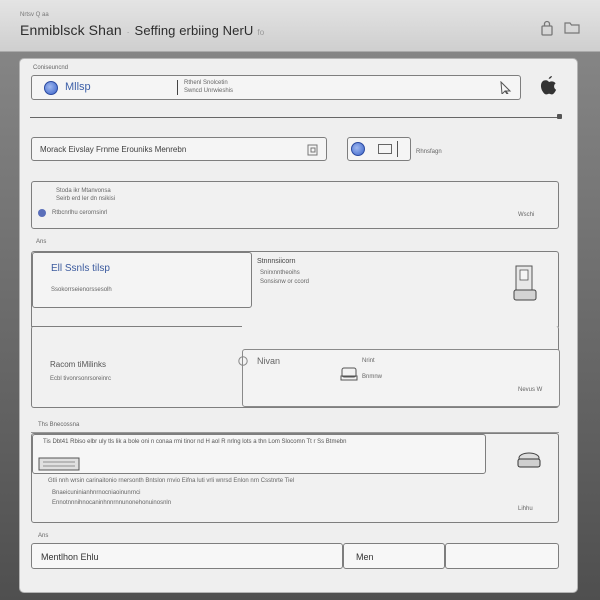 This screenshot has height=600, width=600. Describe the element at coordinates (394, 556) in the screenshot. I see `footer-field-2: Men` at that location.